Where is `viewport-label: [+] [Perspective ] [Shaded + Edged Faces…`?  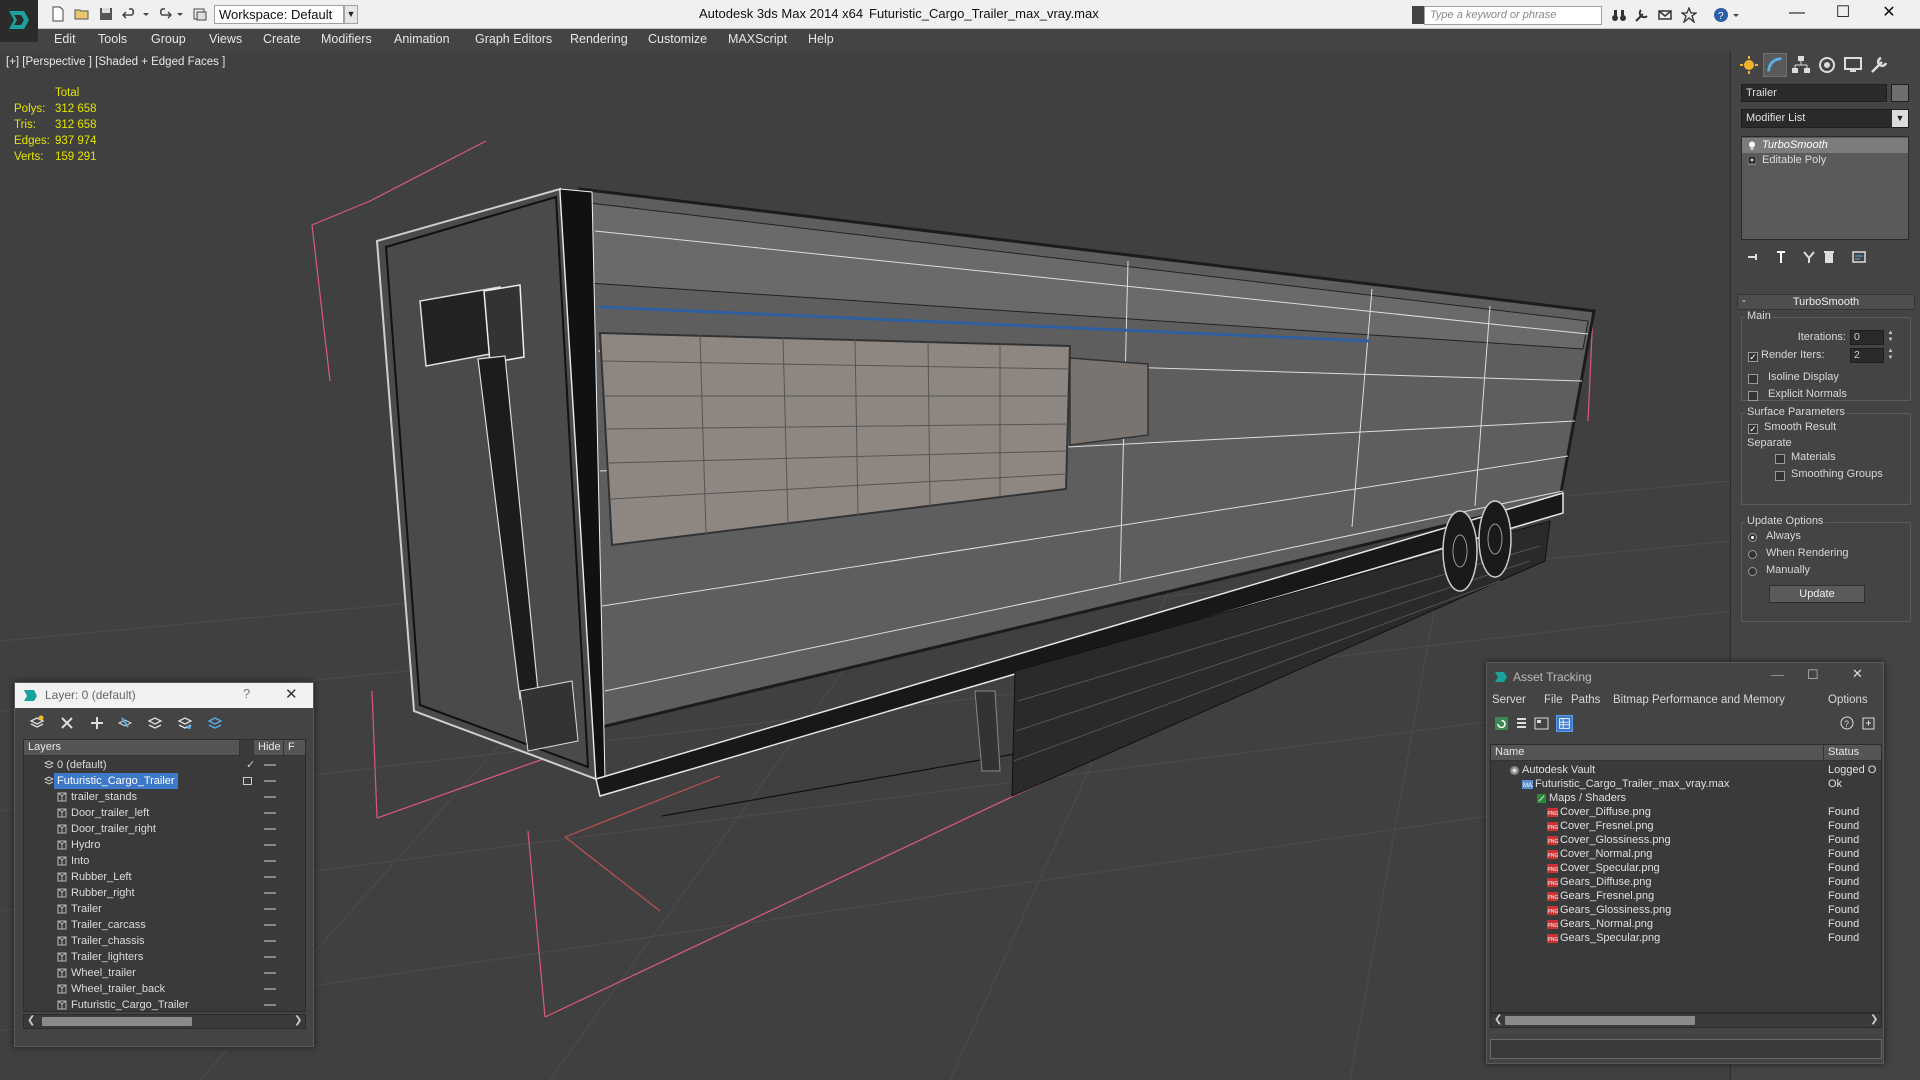 viewport-label: [+] [Perspective ] [Shaded + Edged Faces… is located at coordinates (115, 62).